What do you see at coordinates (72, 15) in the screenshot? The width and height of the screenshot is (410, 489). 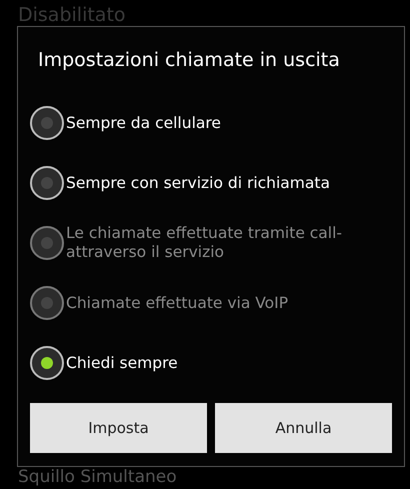 I see `setting-label: Disabilitato` at bounding box center [72, 15].